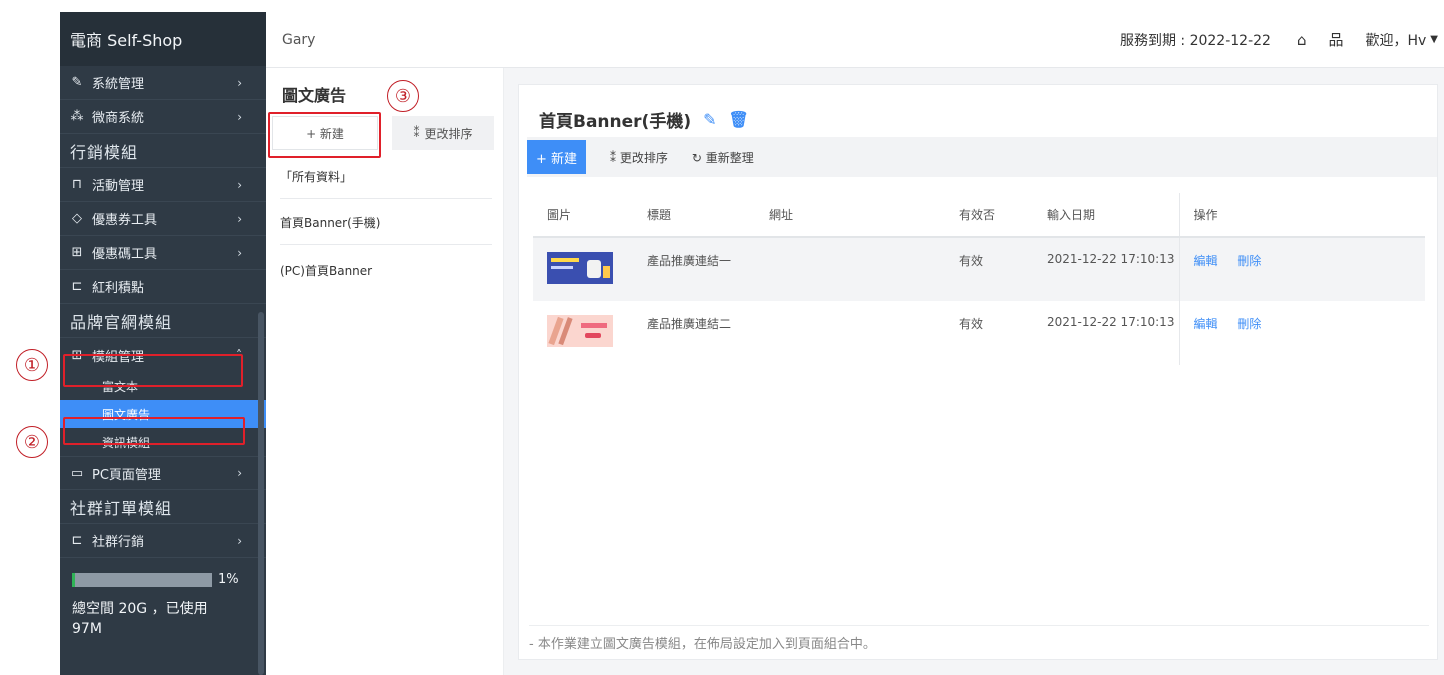  I want to click on storage-text-line2: 97M, so click(87, 629).